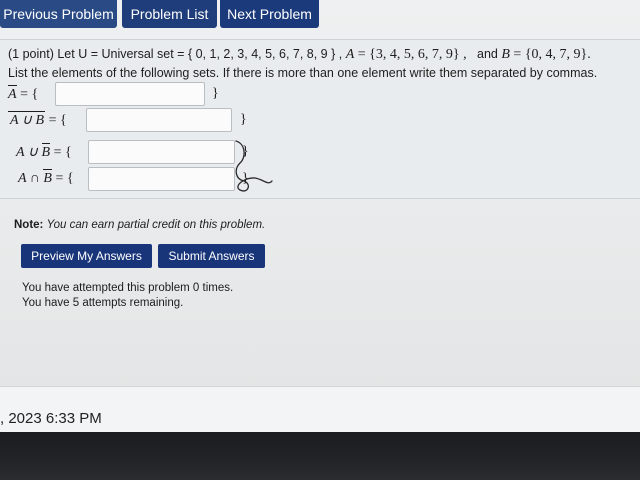 Image resolution: width=640 pixels, height=480 pixels. What do you see at coordinates (128, 288) in the screenshot?
I see `attempts-made-text: You have attempted this problem 0 times.` at bounding box center [128, 288].